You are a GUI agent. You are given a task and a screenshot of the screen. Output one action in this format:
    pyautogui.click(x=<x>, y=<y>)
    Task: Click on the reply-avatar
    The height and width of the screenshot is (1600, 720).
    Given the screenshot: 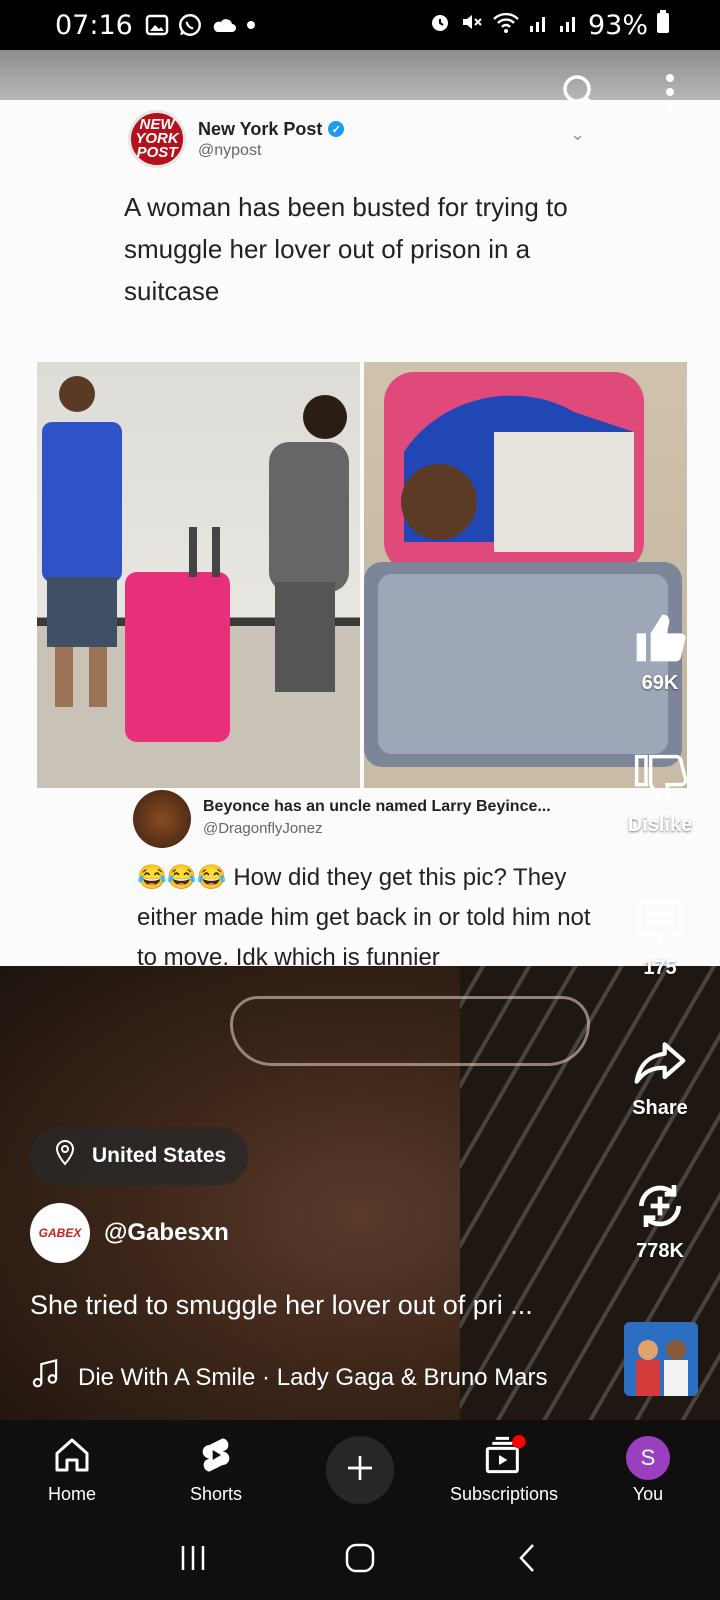 What is the action you would take?
    pyautogui.click(x=162, y=819)
    